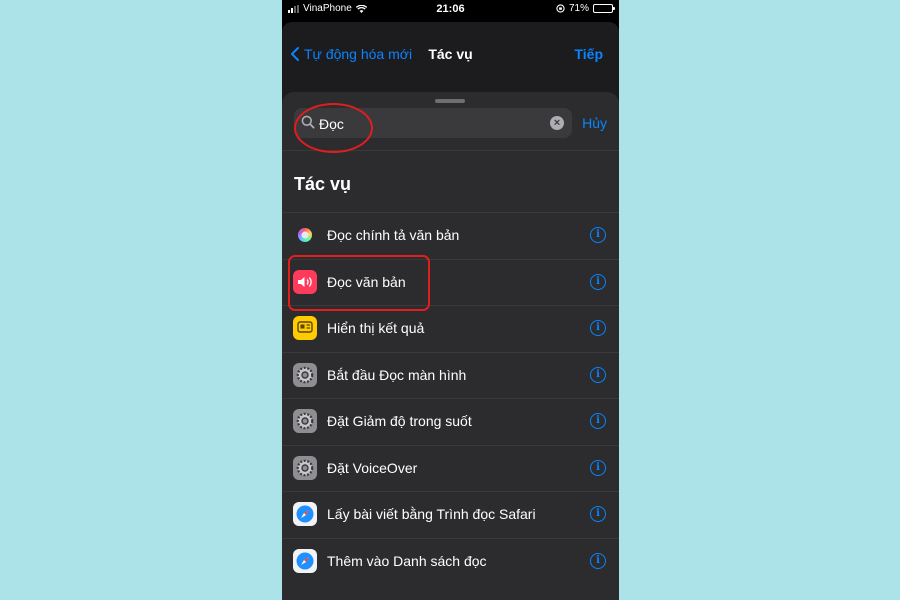 This screenshot has width=900, height=600. I want to click on action-highlight-box, so click(359, 283).